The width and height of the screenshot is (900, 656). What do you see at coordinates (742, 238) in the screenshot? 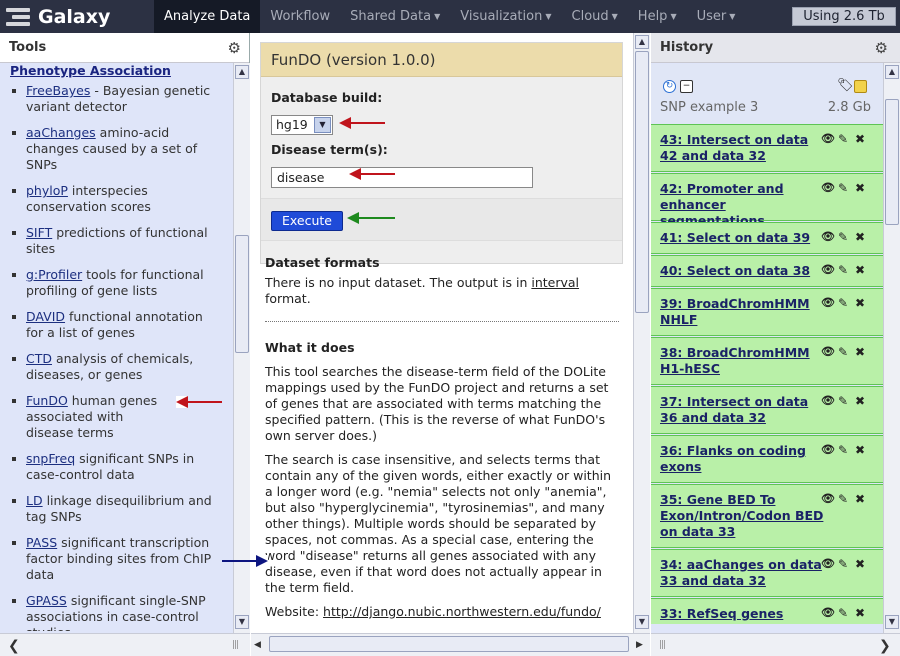
I see `dataset-title: 41: Select on data 39` at bounding box center [742, 238].